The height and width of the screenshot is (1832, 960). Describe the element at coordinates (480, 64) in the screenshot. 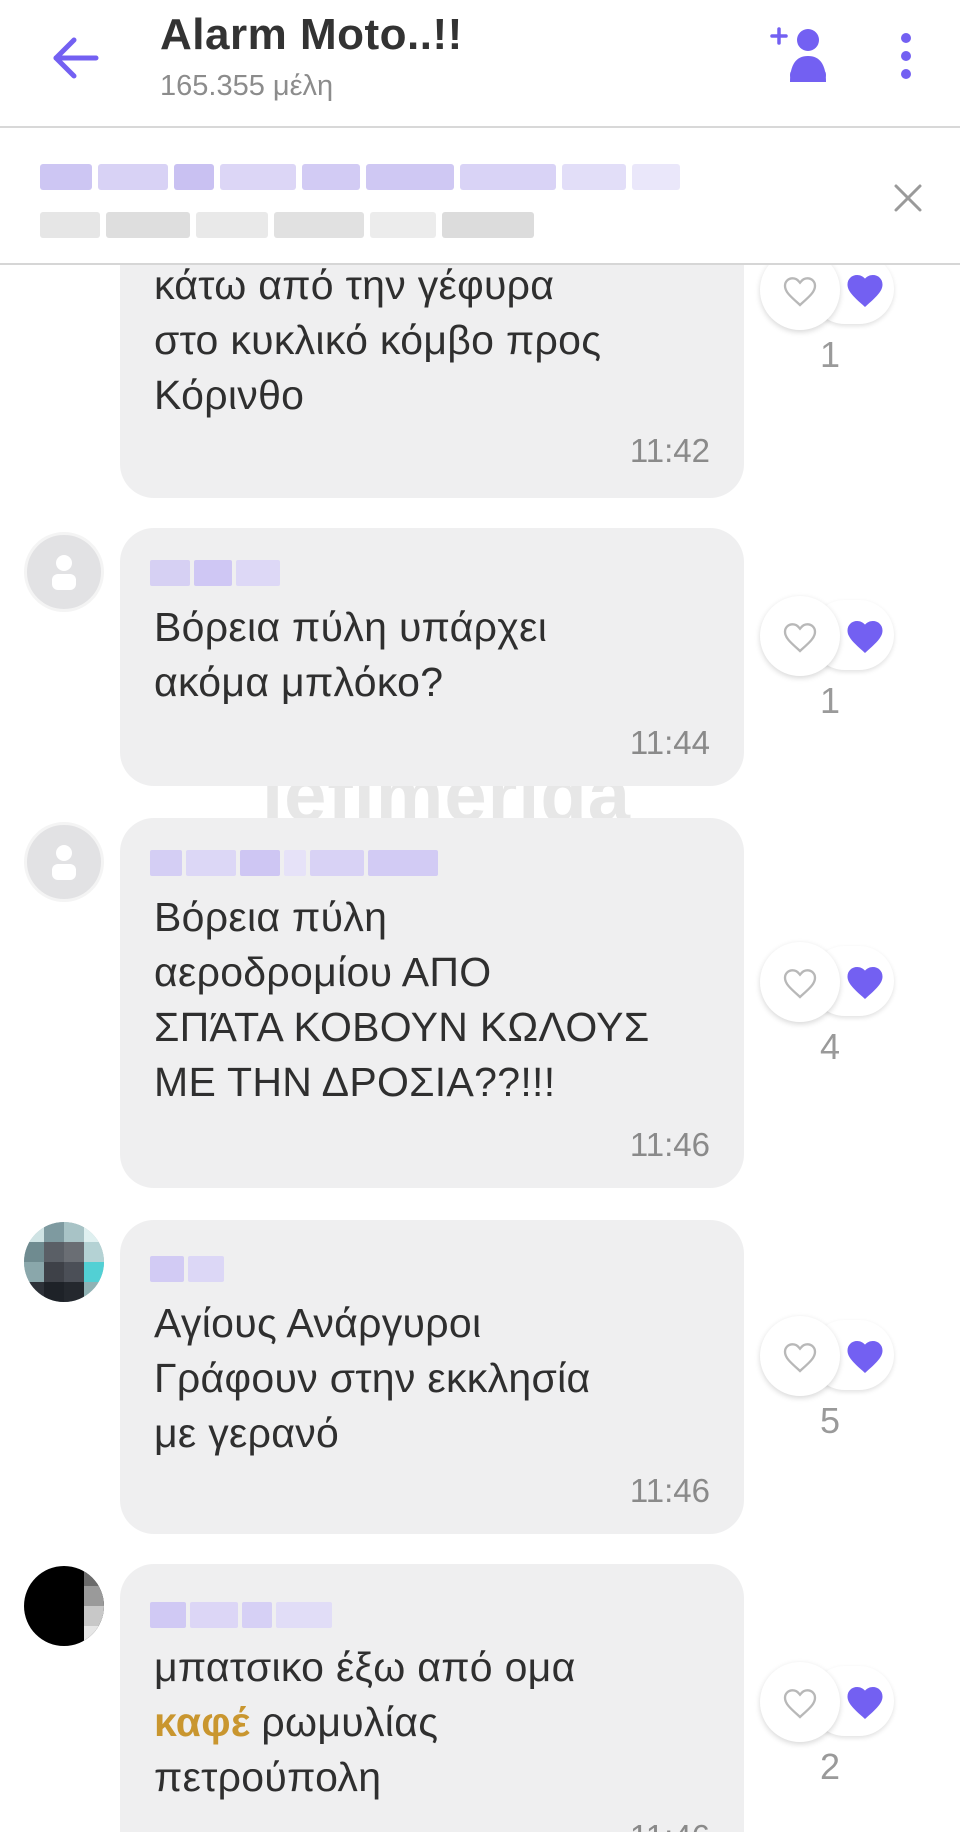

I see `chat-header: Alarm Moto..!! 165.355 μέλη` at that location.